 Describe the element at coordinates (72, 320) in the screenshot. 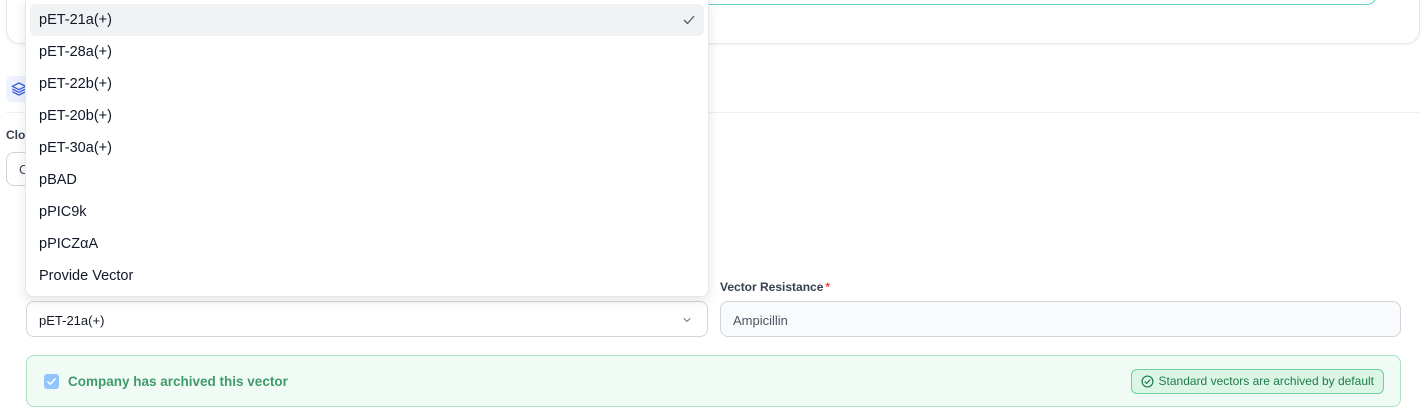

I see `vector-select-value: pET-21a(+)` at that location.